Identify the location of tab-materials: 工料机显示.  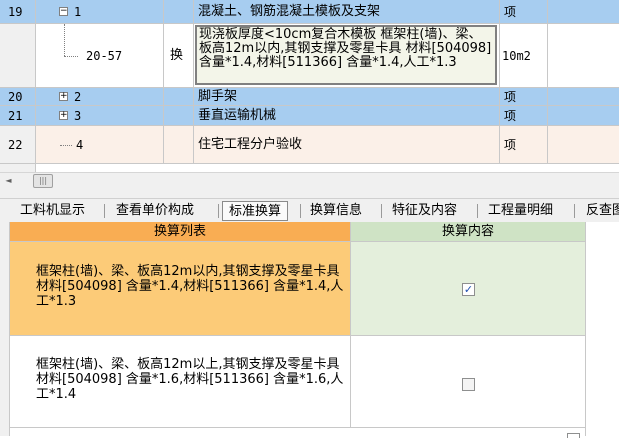
(52, 211).